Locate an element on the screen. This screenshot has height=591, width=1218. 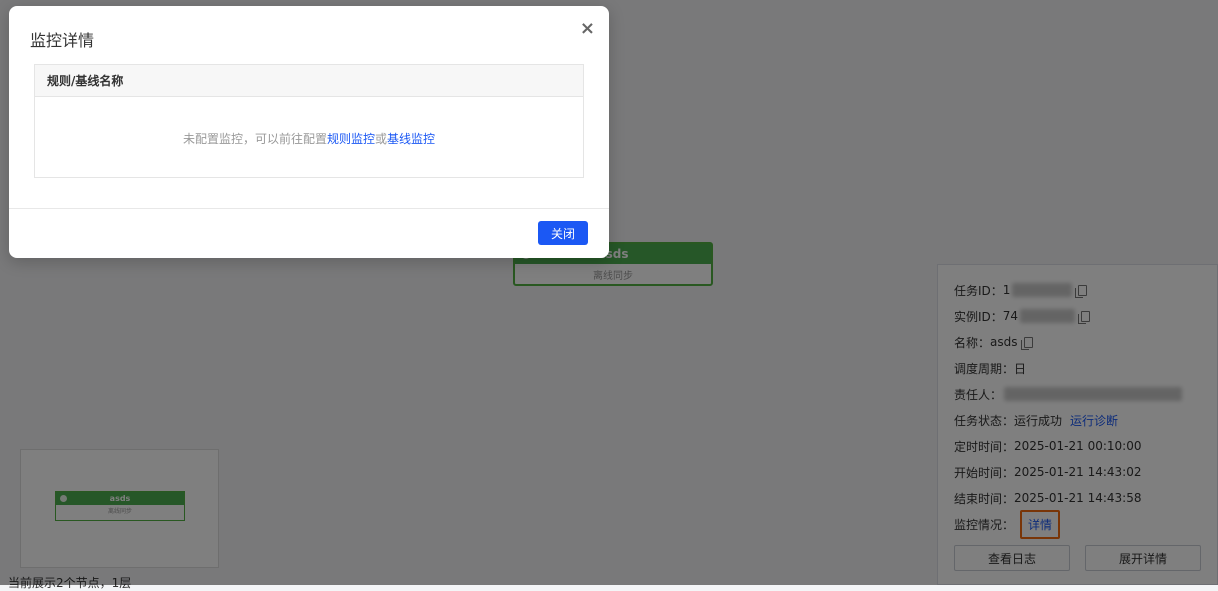
empty-prefix: 未配置监控，可以前往配置 is located at coordinates (254, 138).